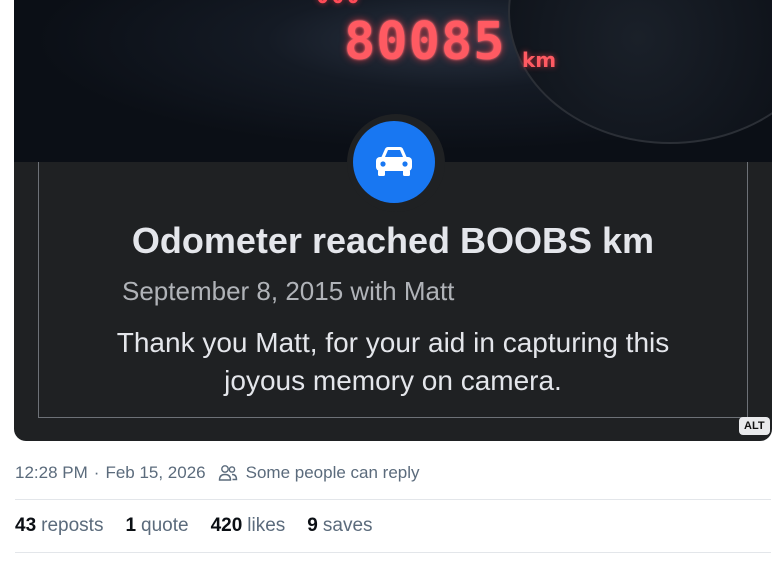  I want to click on quotes-label: quote, so click(165, 525).